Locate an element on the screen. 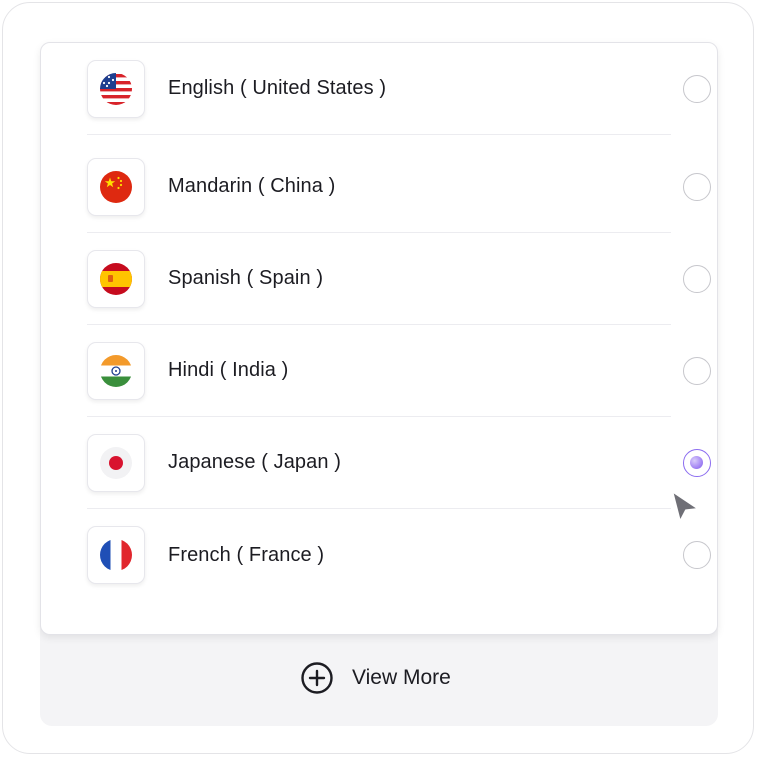  language-option-french: French ( France ) is located at coordinates (399, 555).